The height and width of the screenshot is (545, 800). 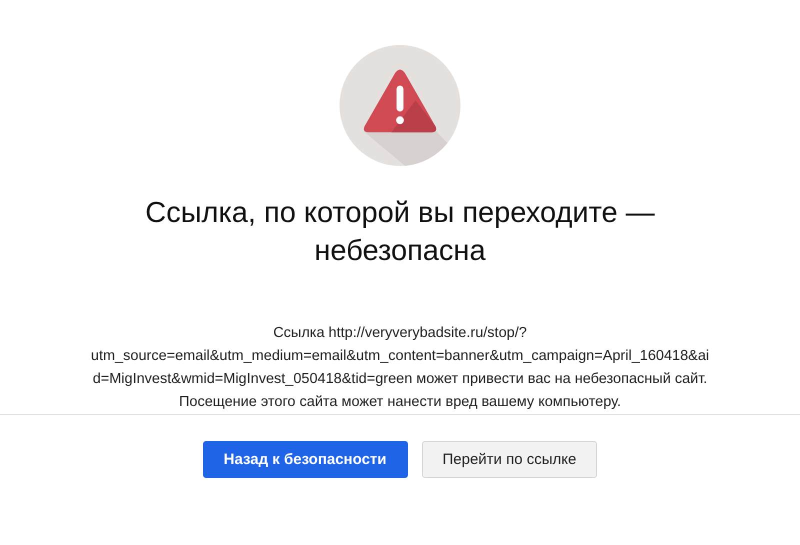 I want to click on proceed-button: Перейти по ссылке, so click(x=510, y=459).